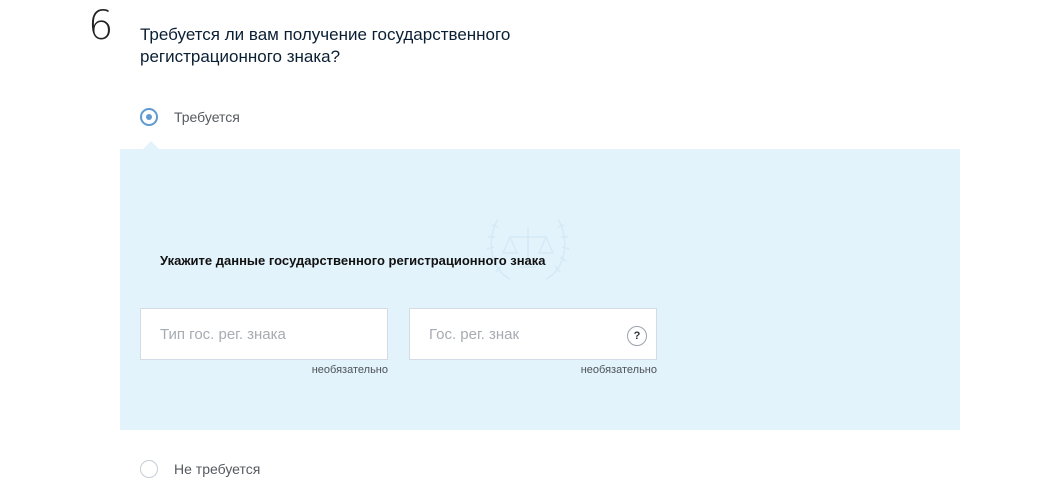 The width and height of the screenshot is (1054, 500). Describe the element at coordinates (217, 469) in the screenshot. I see `radio-label: Не требуется` at that location.